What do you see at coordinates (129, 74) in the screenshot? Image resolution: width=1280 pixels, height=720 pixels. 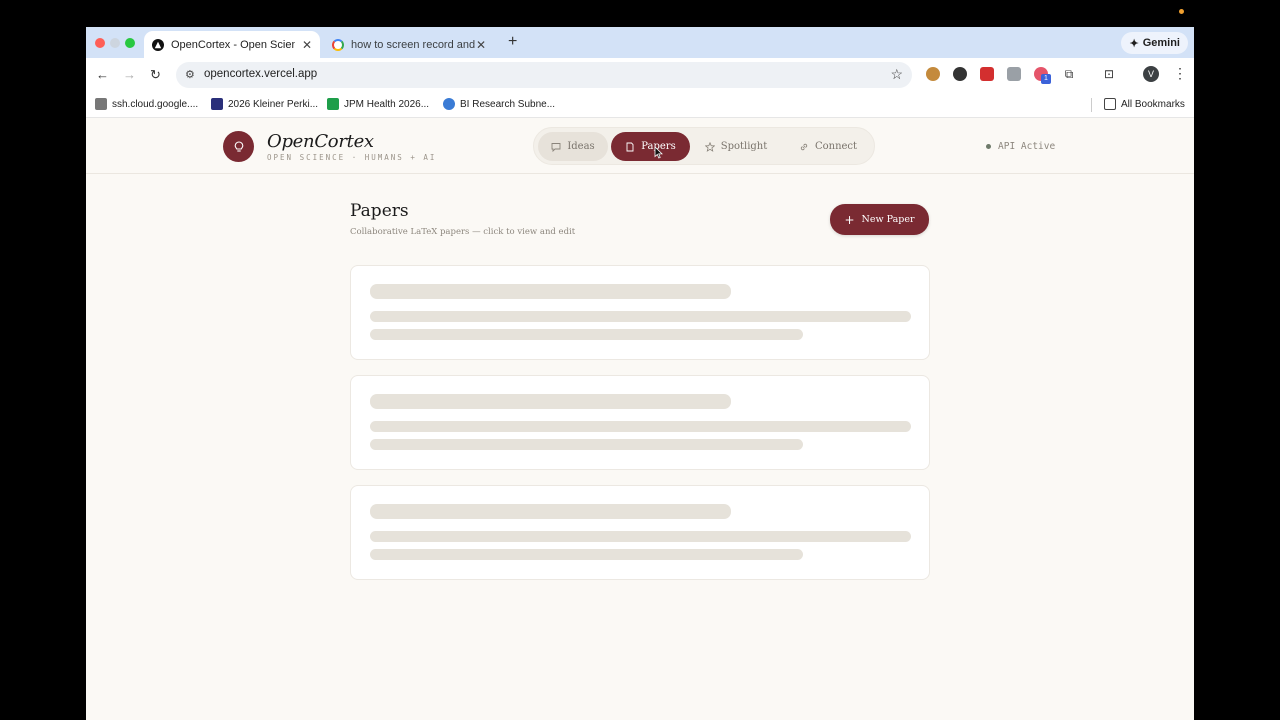 I see `forward-arrow-icon: →` at bounding box center [129, 74].